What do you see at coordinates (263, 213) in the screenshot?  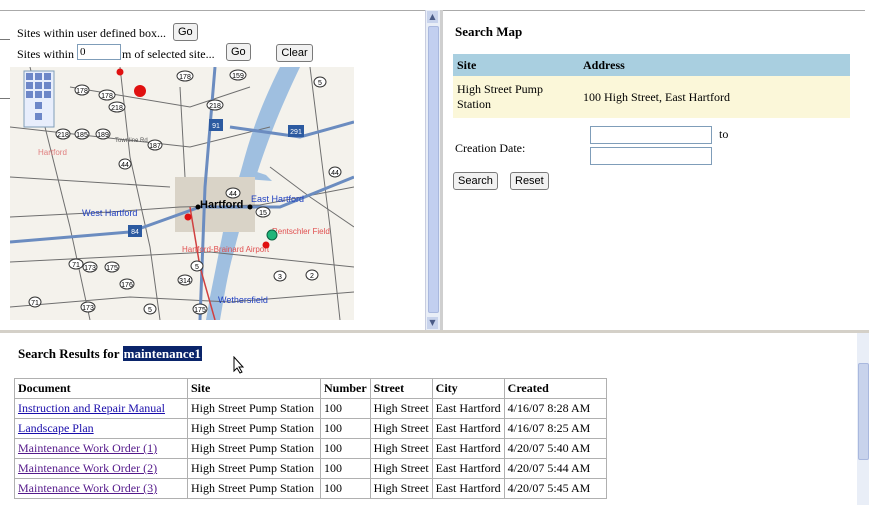 I see `svg-text: 15` at bounding box center [263, 213].